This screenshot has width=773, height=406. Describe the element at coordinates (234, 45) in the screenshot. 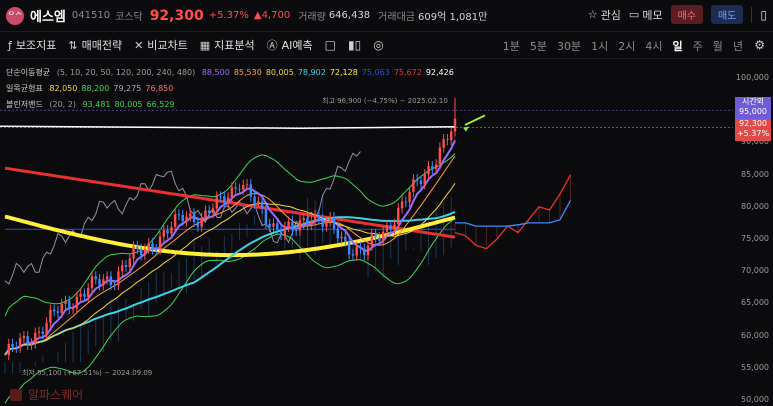

I see `analysis-label: 지표분석` at that location.